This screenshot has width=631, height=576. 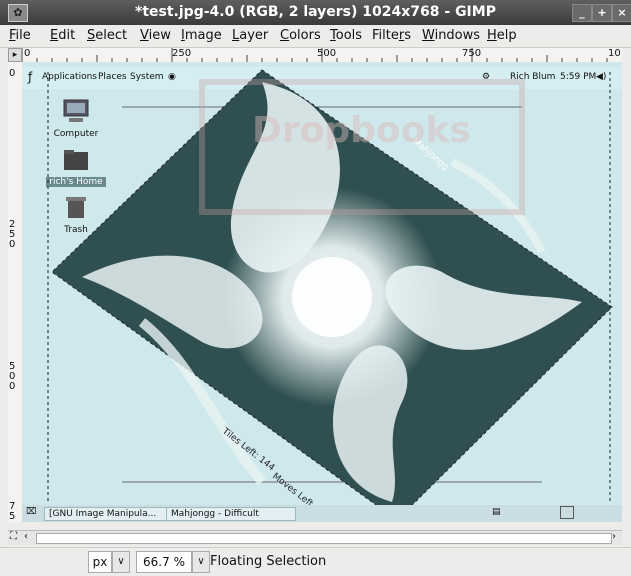 I want to click on show-desktop-icon: ⌧, so click(x=31, y=512).